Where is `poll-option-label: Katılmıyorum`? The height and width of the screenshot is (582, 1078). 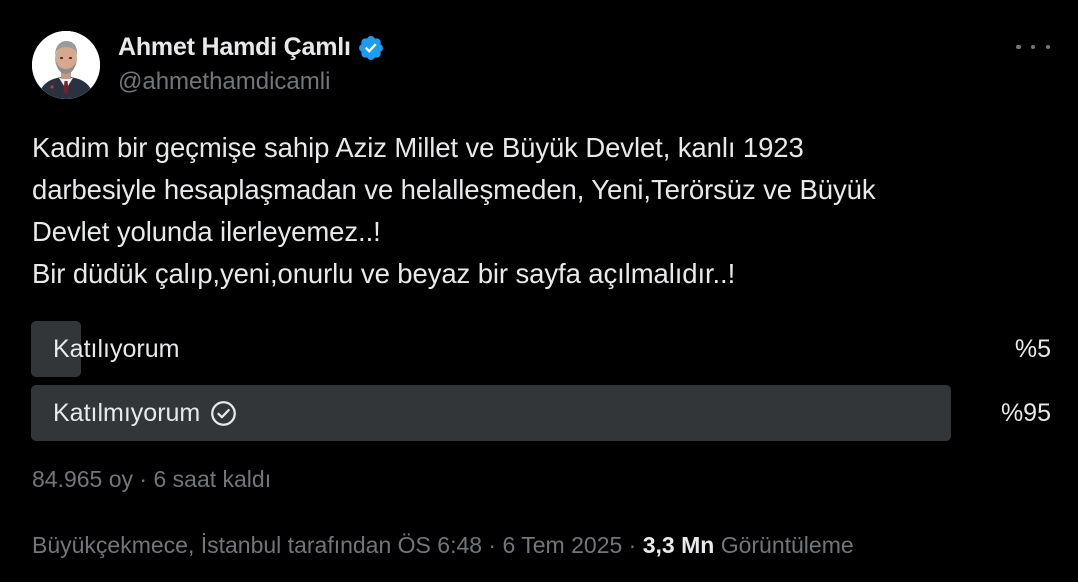 poll-option-label: Katılmıyorum is located at coordinates (145, 413).